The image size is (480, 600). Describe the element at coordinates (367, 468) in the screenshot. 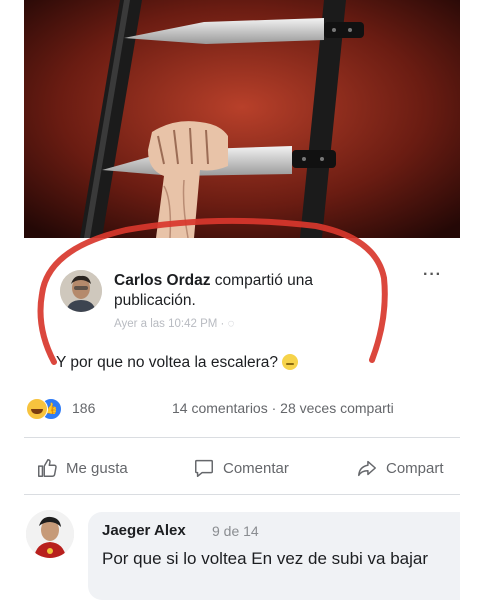

I see `share-arrow-icon` at that location.